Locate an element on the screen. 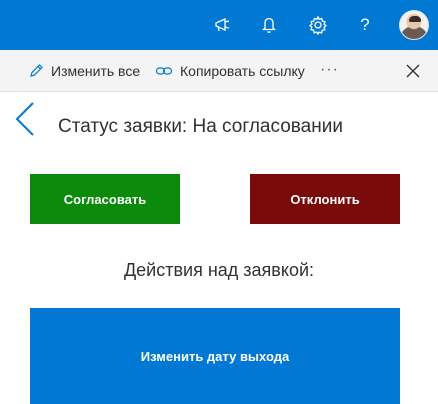 The width and height of the screenshot is (438, 404). megaphone-icon is located at coordinates (223, 25).